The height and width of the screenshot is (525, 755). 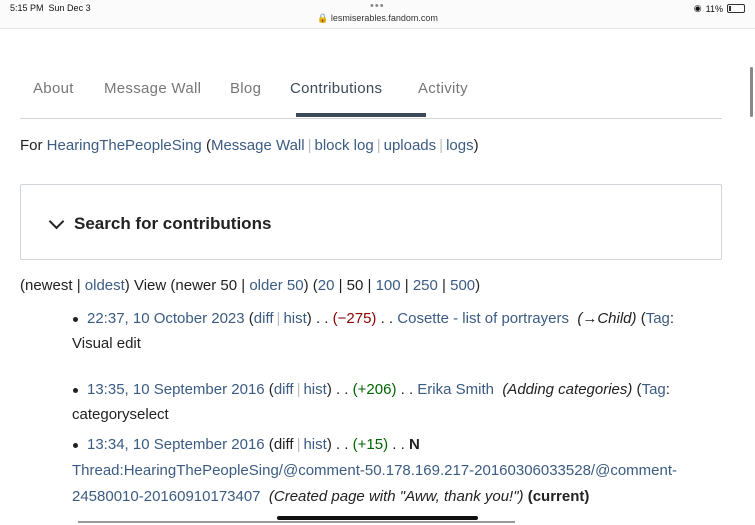 I want to click on newest-label: newest, so click(x=49, y=285).